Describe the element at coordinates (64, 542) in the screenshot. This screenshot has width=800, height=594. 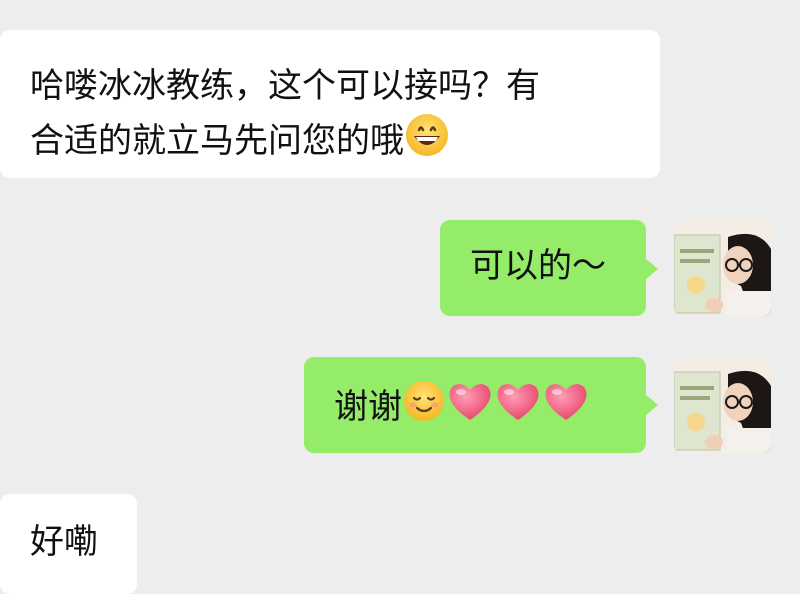
I see `message-text: 好嘞` at that location.